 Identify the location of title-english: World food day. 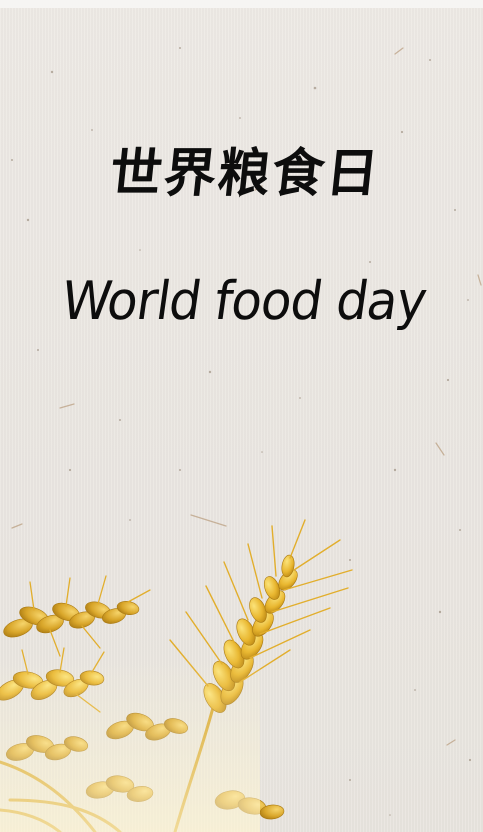
(243, 301).